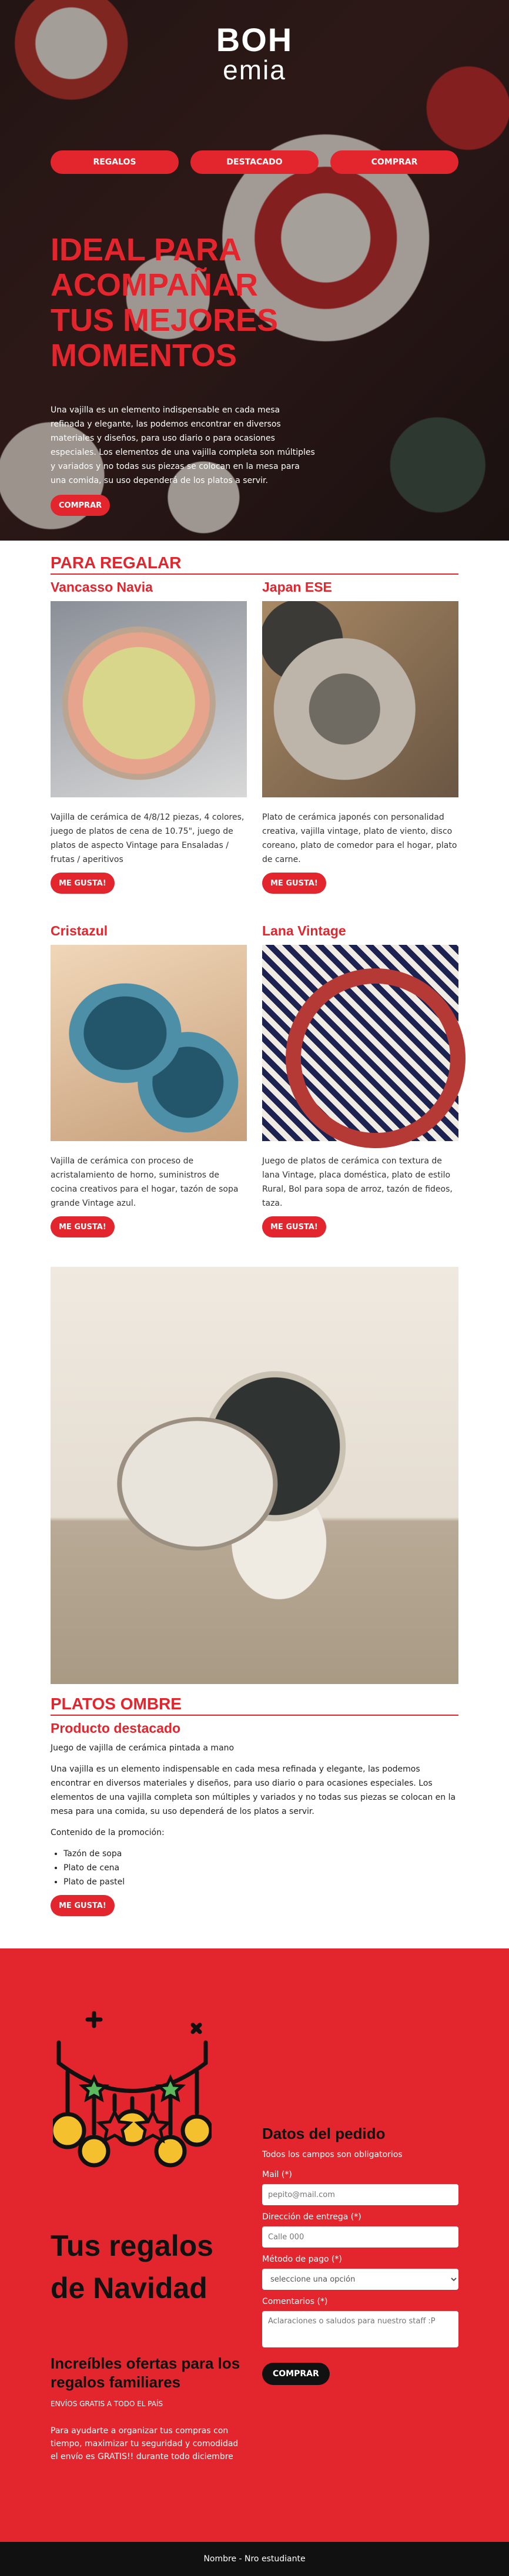 The height and width of the screenshot is (2576, 509). I want to click on featured-subtitle: Producto destacado, so click(116, 1728).